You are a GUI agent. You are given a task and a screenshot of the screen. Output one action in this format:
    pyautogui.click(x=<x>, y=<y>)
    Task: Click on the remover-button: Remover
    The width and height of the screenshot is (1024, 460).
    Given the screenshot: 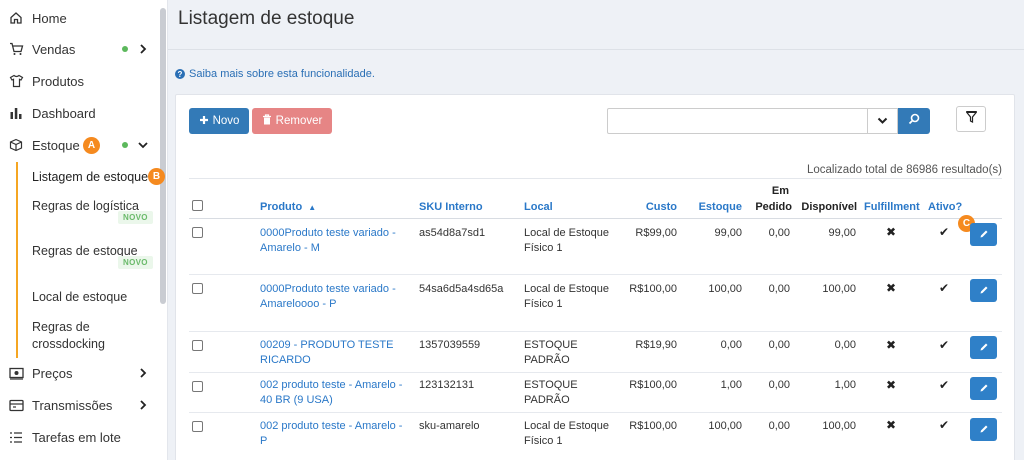 What is the action you would take?
    pyautogui.click(x=292, y=121)
    